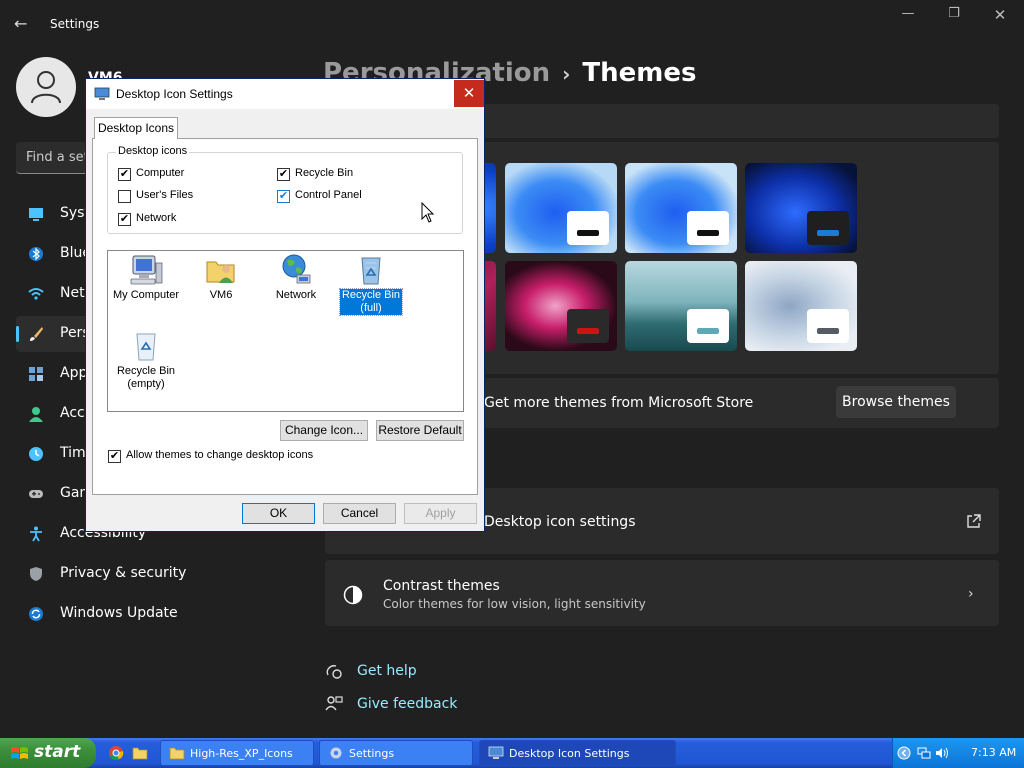  I want to click on checkbox-label: User's Files, so click(165, 195).